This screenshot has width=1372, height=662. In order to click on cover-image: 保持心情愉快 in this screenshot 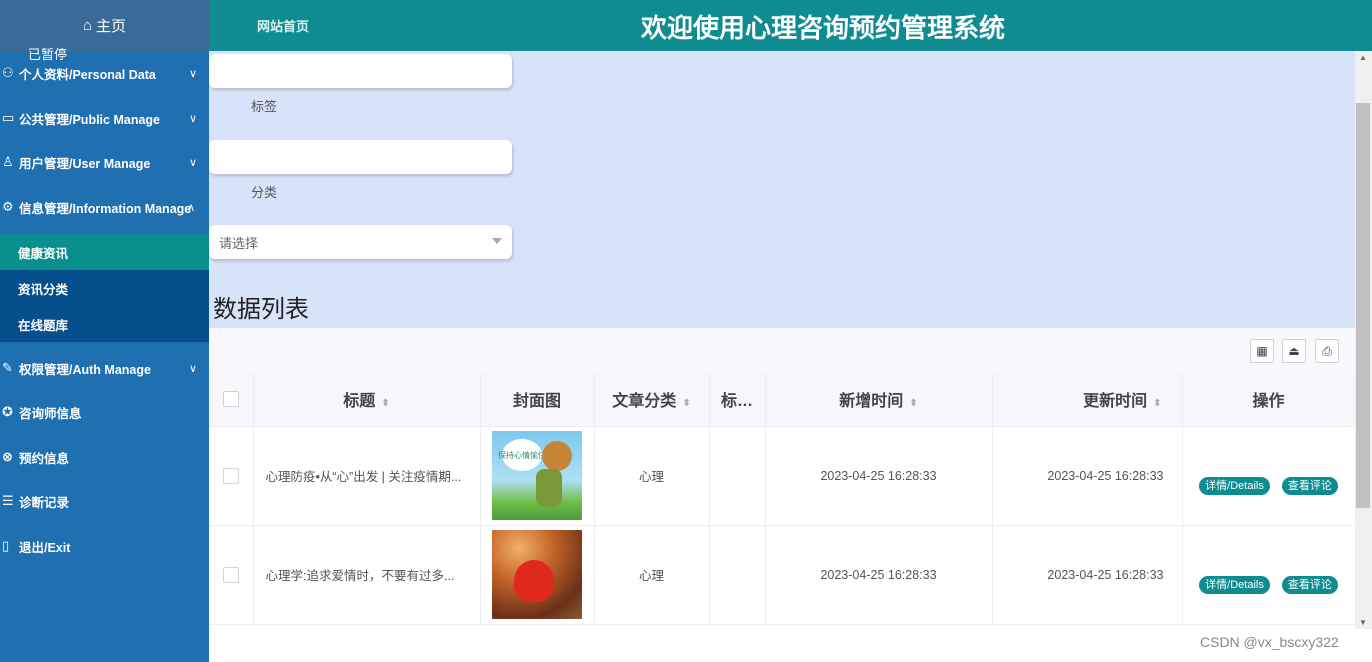, I will do `click(537, 475)`.